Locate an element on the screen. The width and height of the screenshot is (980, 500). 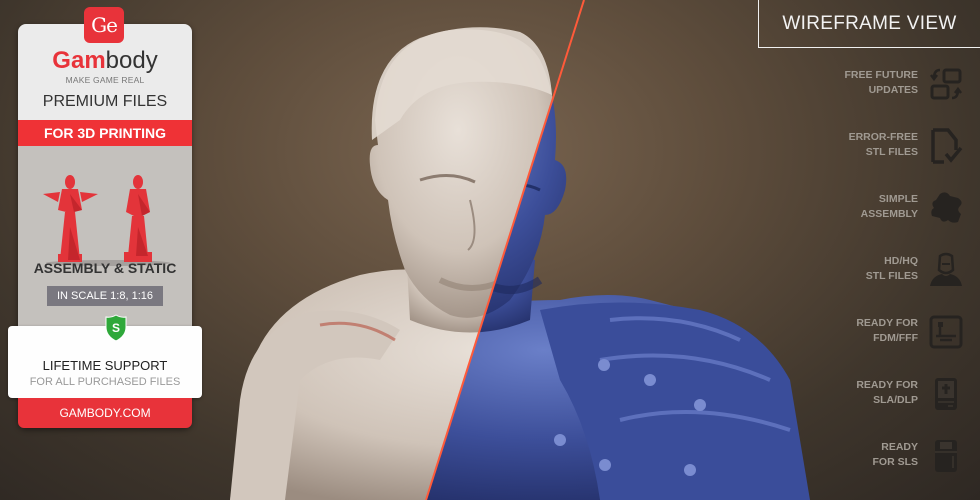
feature-label: READY FOR SLS is located at coordinates (858, 455).